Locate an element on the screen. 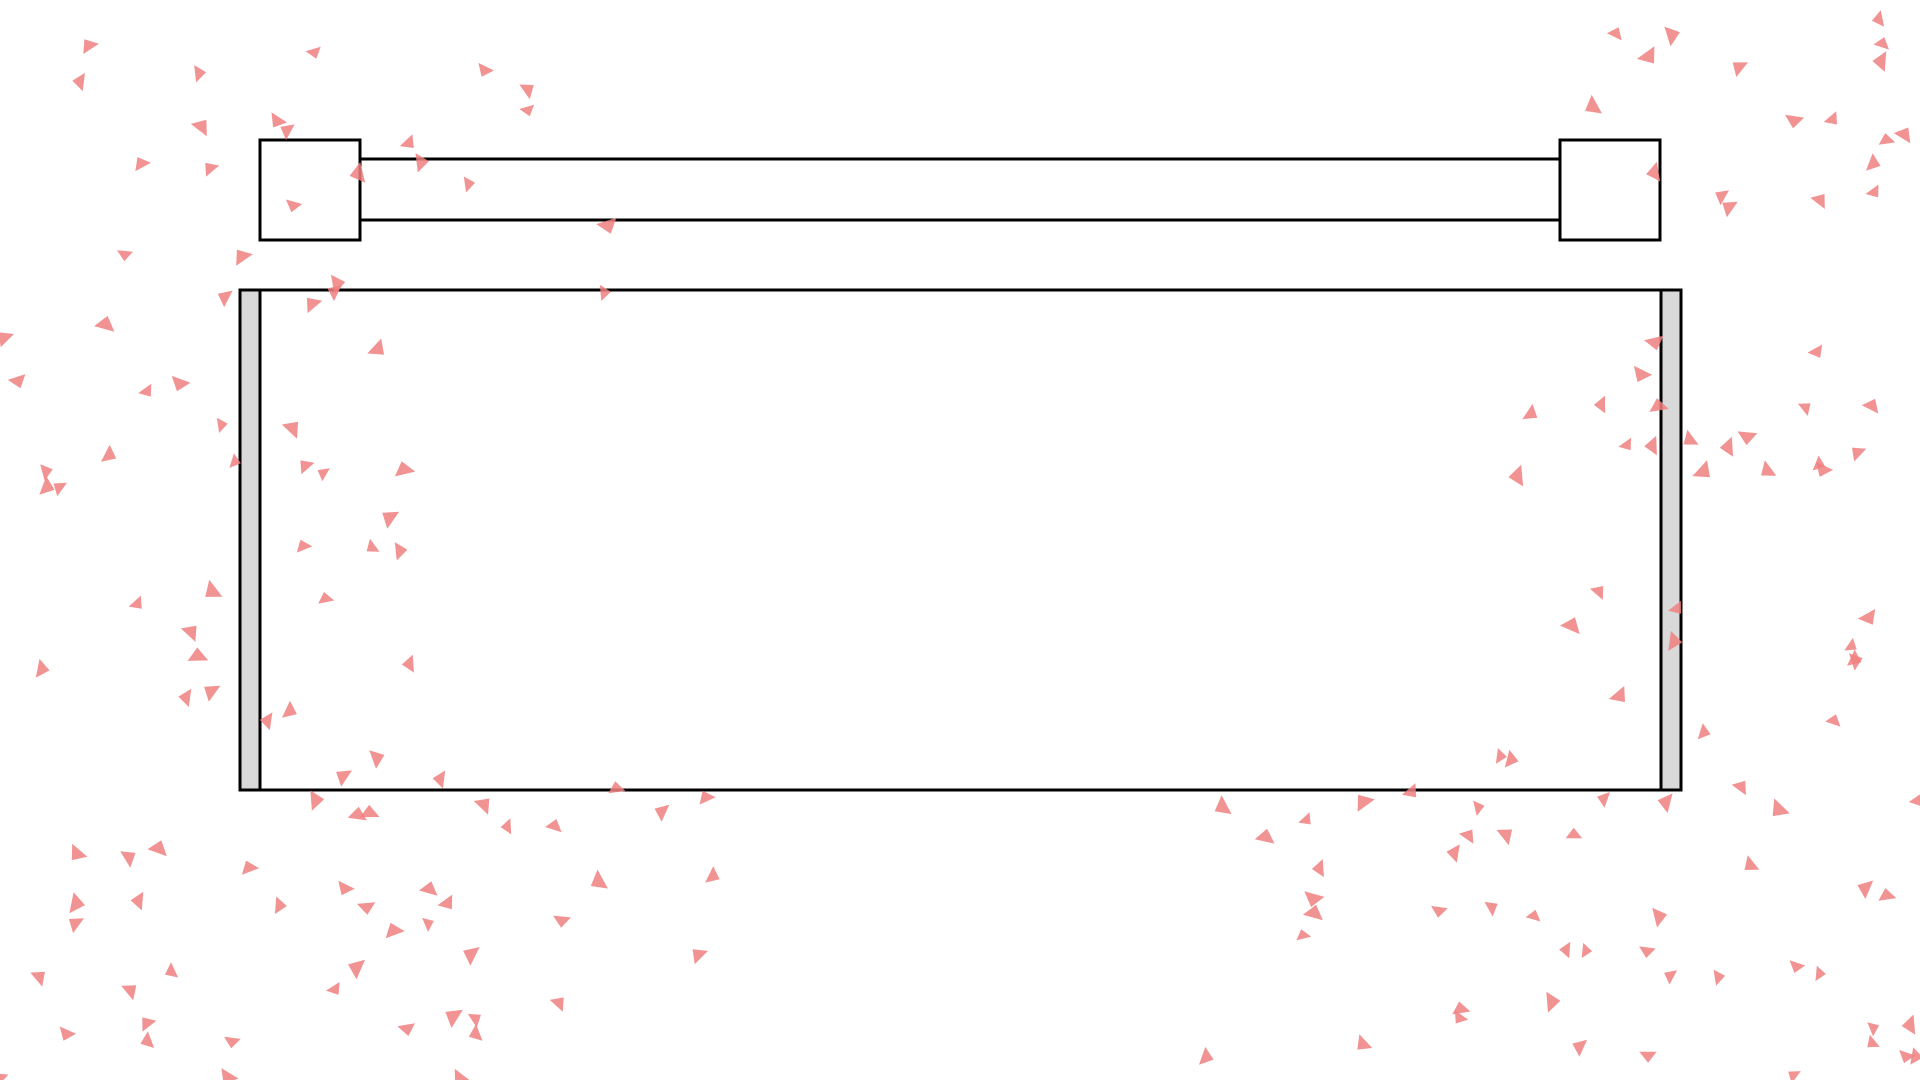 The height and width of the screenshot is (1085, 1920). top-connector-bar is located at coordinates (960, 189).